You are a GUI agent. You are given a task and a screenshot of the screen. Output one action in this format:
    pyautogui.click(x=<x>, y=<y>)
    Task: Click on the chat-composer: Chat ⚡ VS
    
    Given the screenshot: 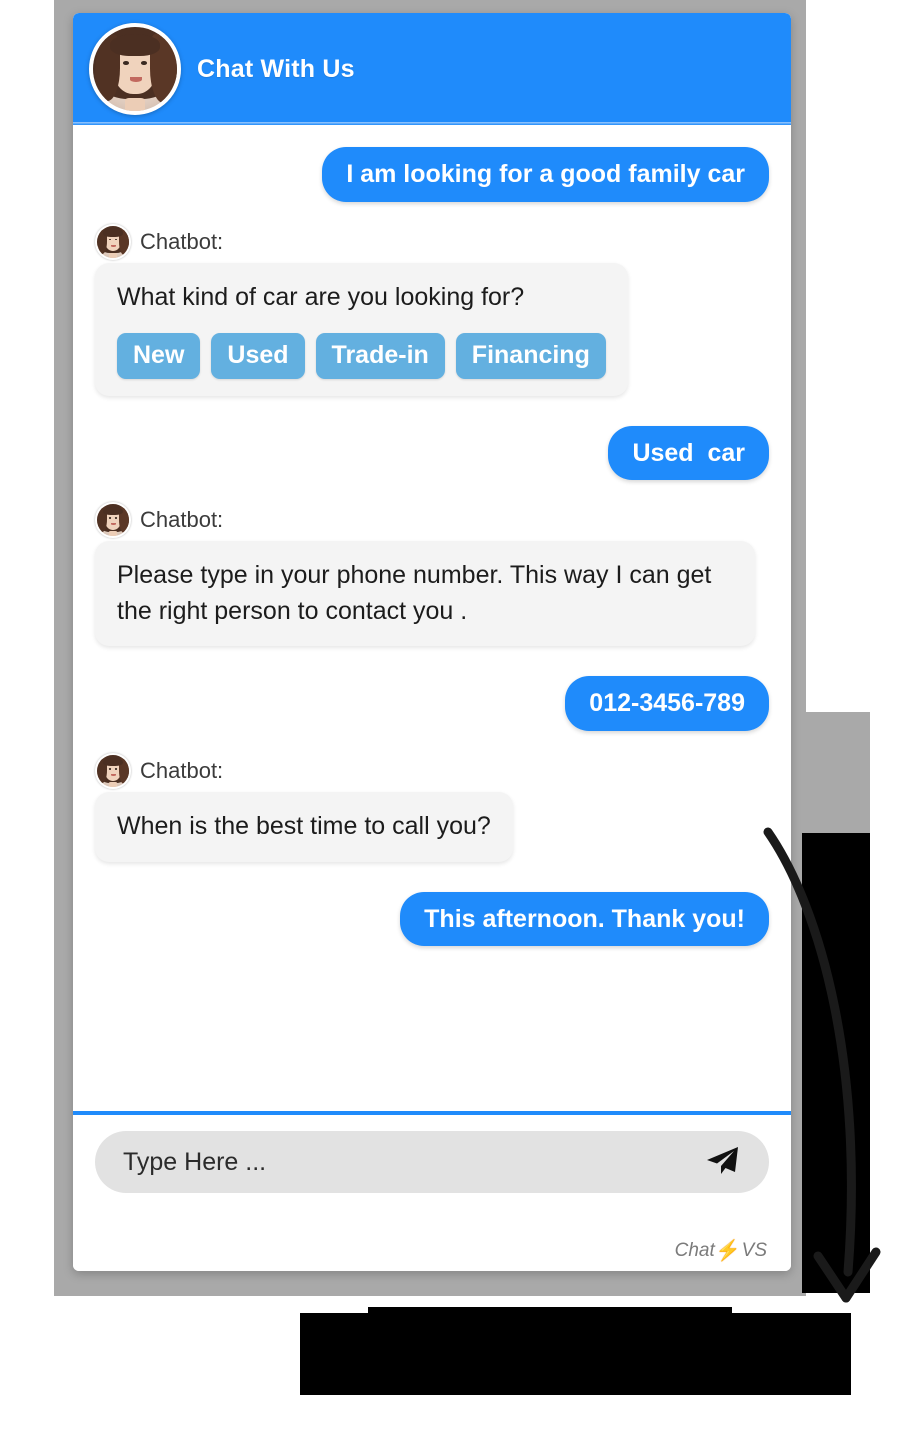 What is the action you would take?
    pyautogui.click(x=432, y=1191)
    